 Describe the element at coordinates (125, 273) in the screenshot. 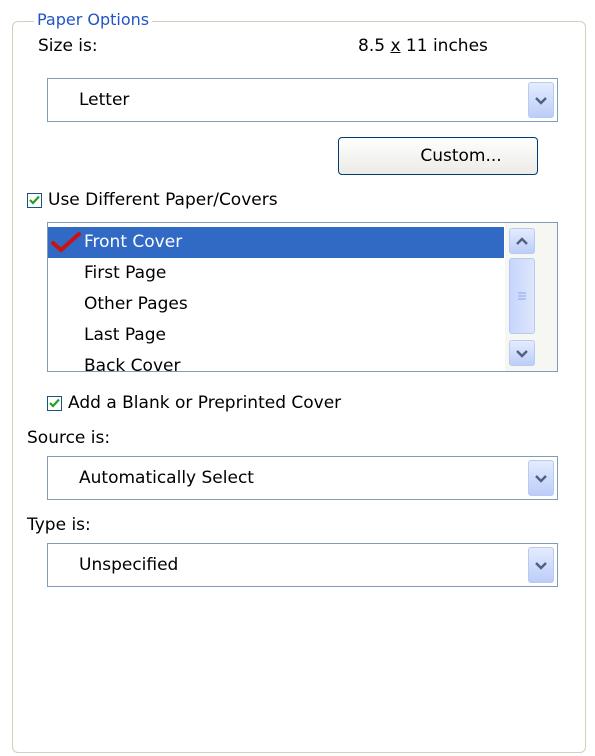

I see `list-item-label: First Page` at that location.